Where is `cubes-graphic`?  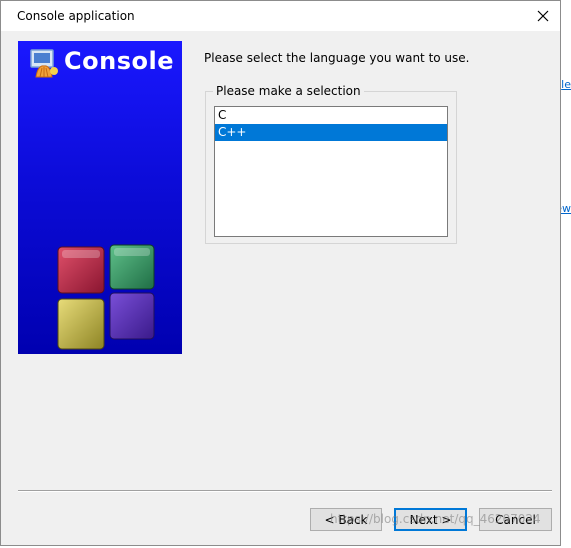 cubes-graphic is located at coordinates (106, 297).